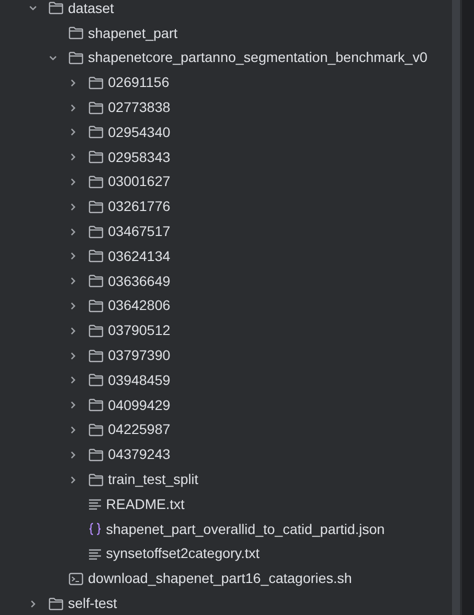 The height and width of the screenshot is (615, 474). What do you see at coordinates (139, 256) in the screenshot?
I see `item-label: 03624134` at bounding box center [139, 256].